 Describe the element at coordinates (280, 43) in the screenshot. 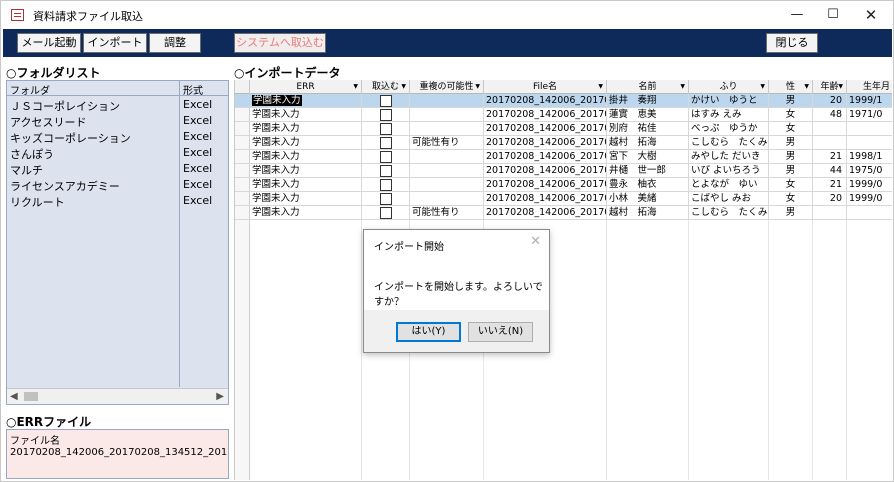

I see `import-to-system-button: システムへ取込む` at that location.